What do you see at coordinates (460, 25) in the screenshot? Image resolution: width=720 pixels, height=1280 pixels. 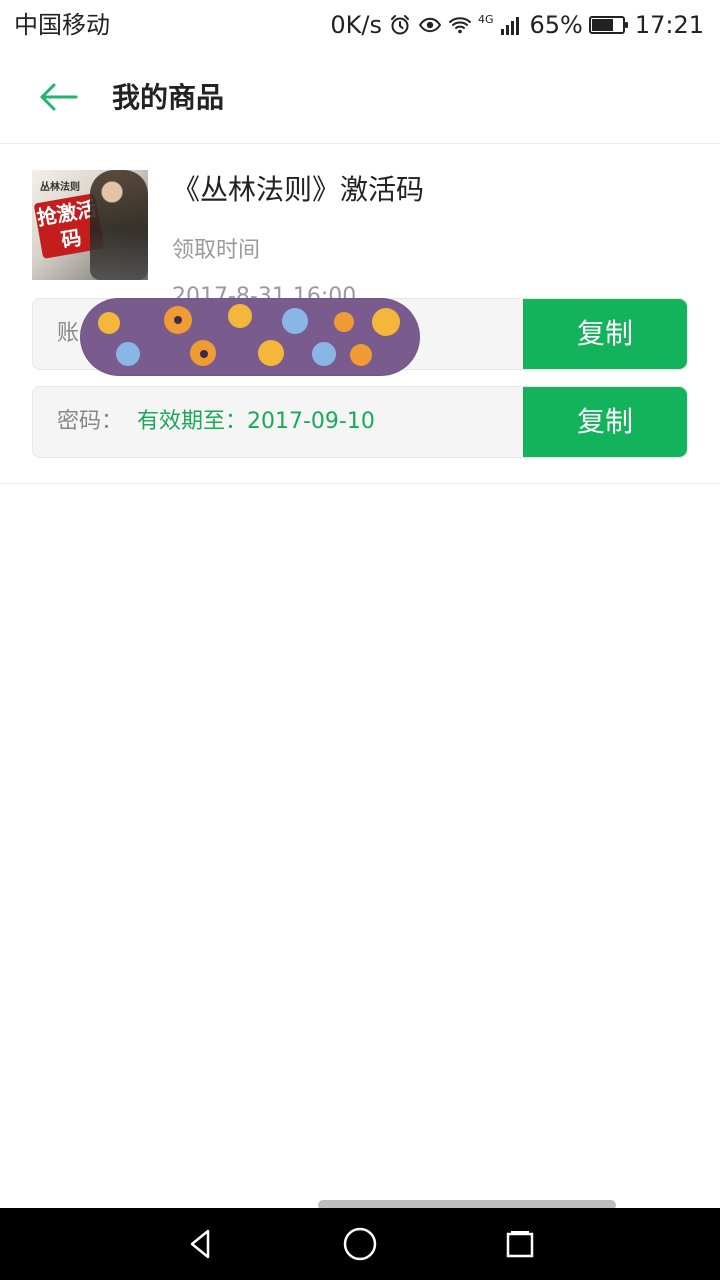 I see `wifi-icon` at bounding box center [460, 25].